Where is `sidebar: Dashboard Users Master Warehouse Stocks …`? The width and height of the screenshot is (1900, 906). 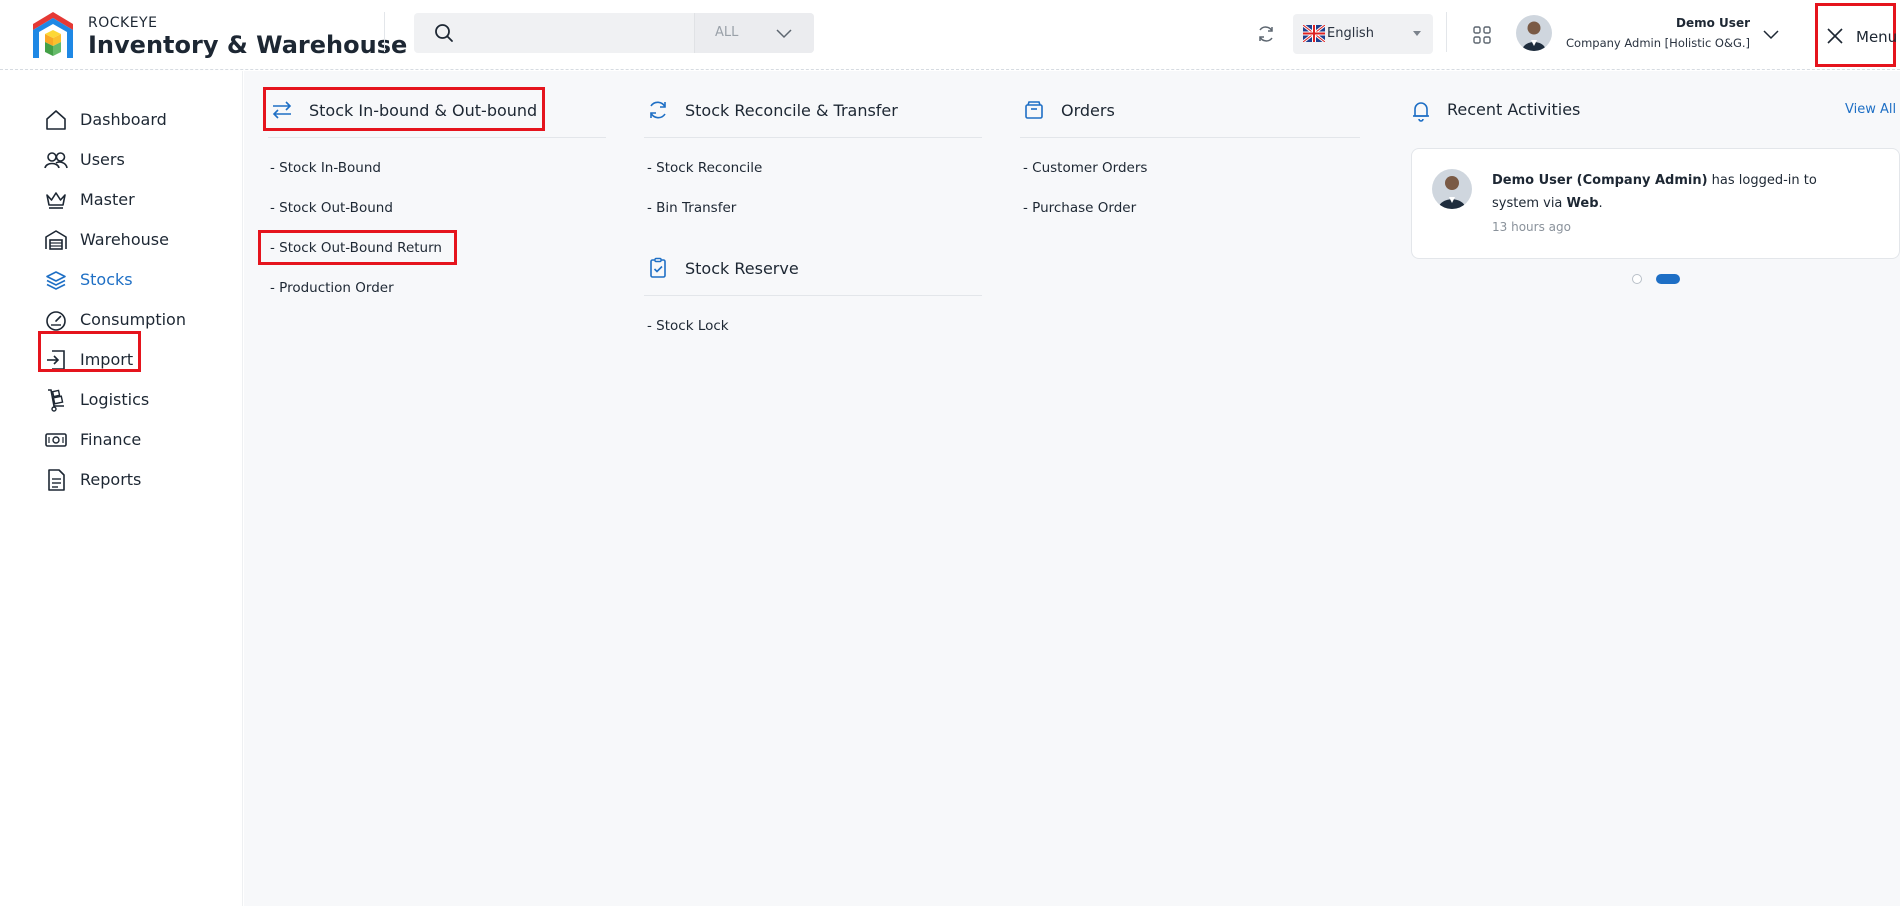
sidebar: Dashboard Users Master Warehouse Stocks … is located at coordinates (121, 488).